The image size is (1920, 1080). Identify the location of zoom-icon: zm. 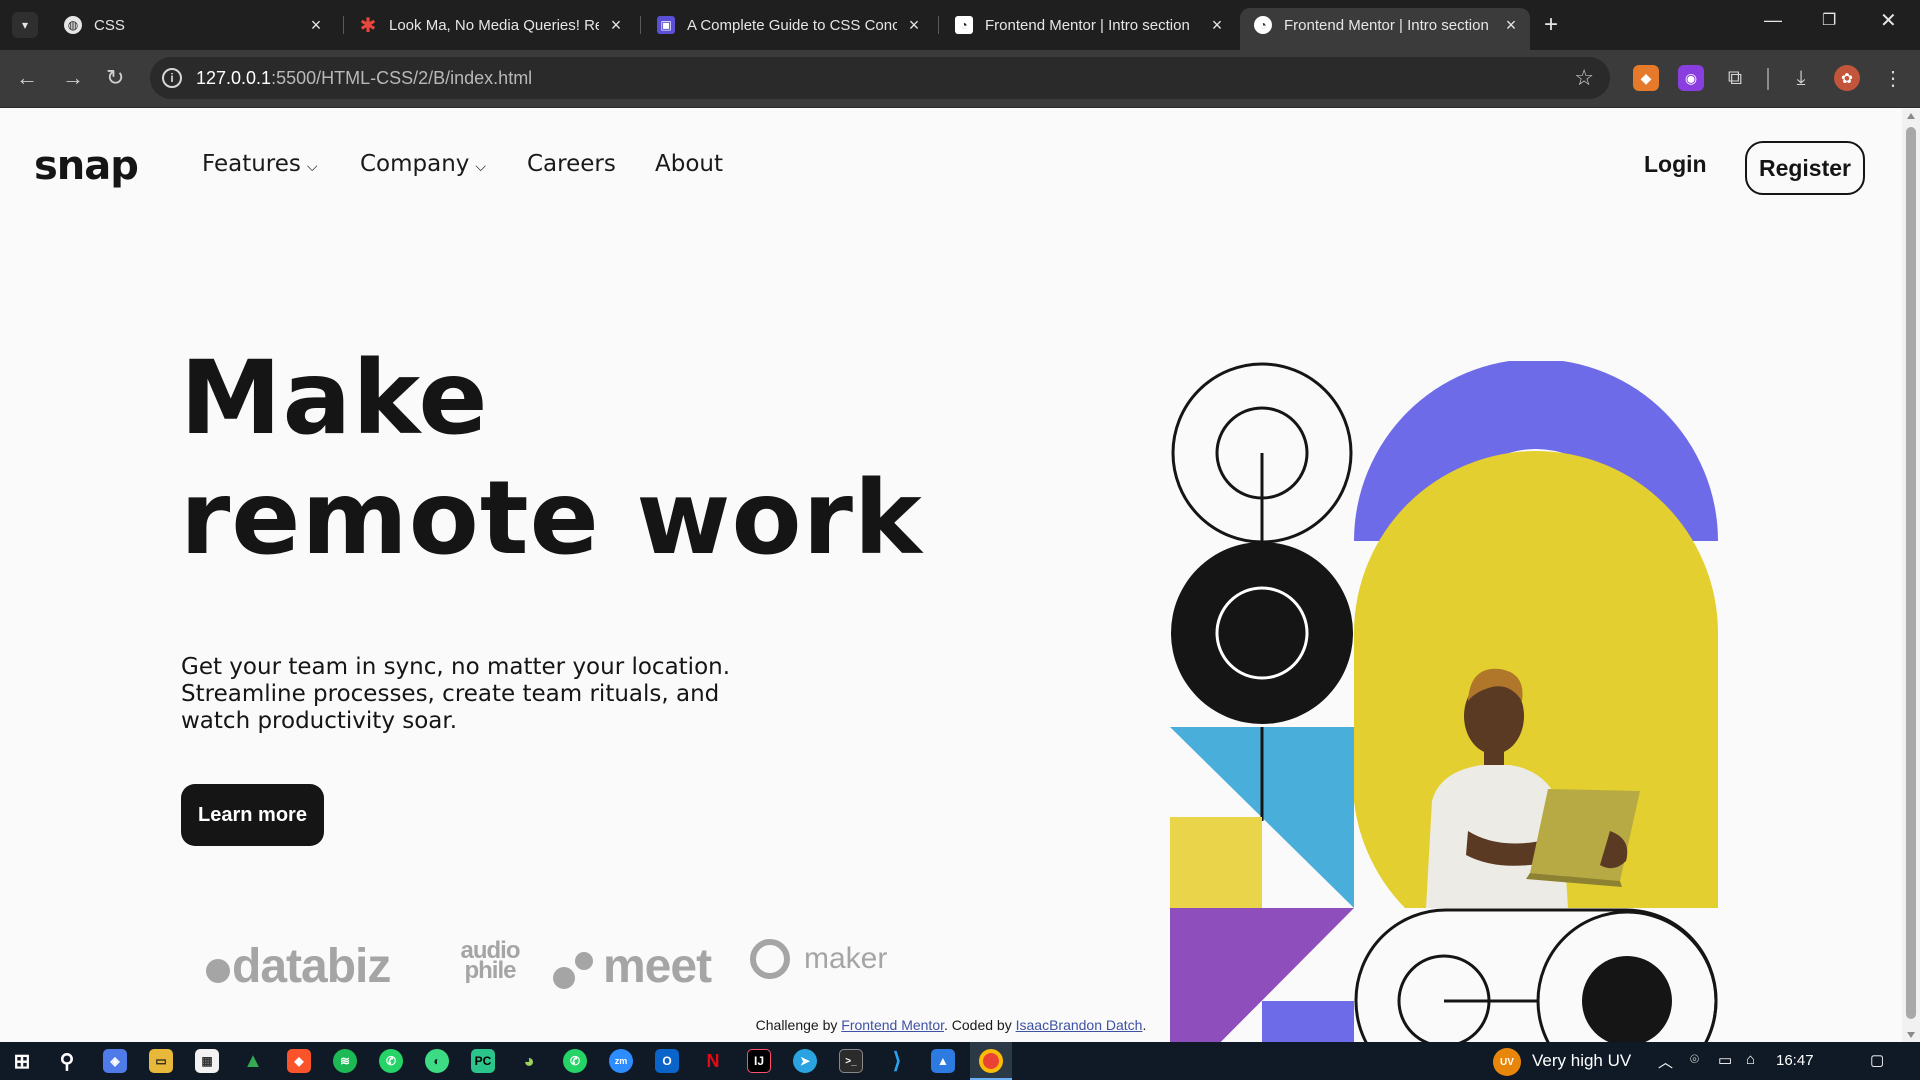
(621, 1061).